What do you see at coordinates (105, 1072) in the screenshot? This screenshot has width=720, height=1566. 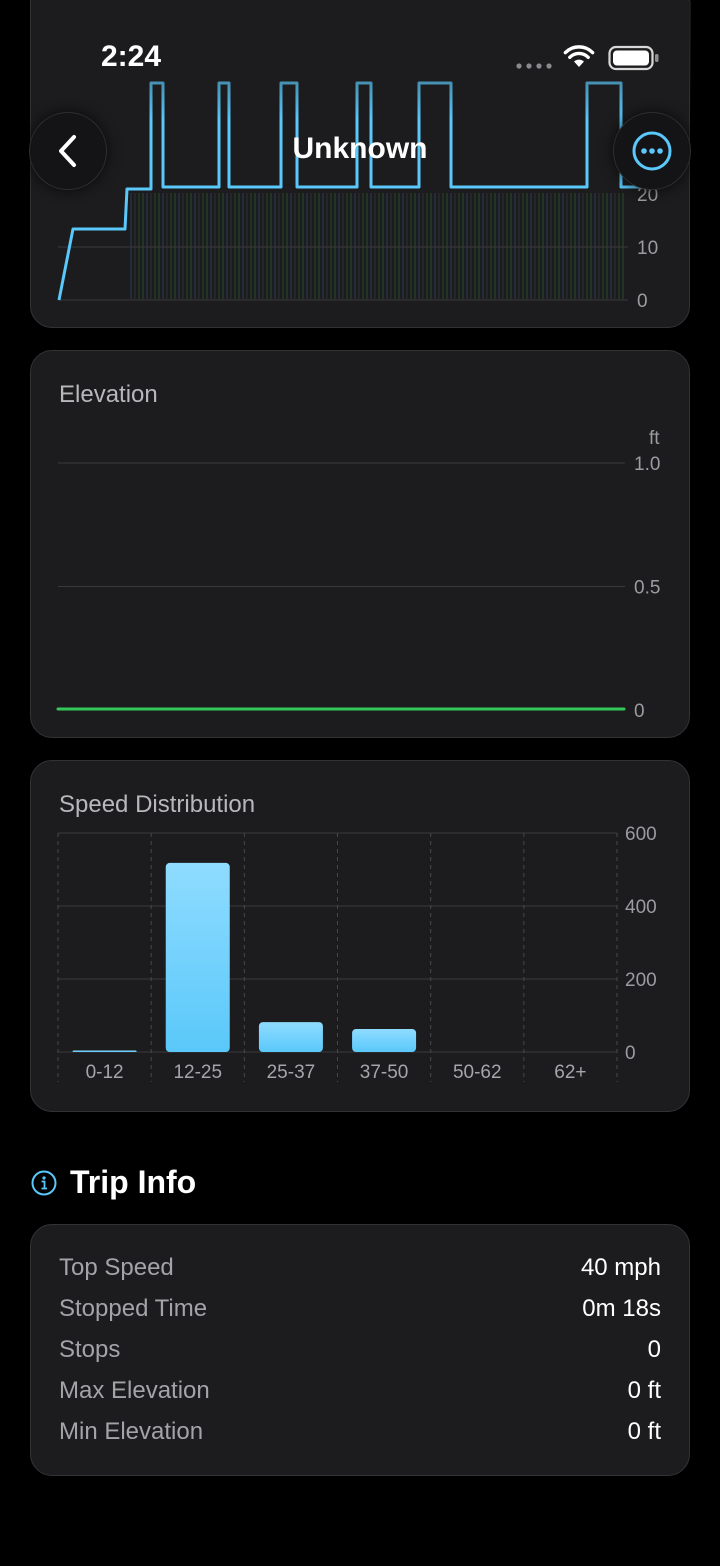 I see `x-tick-label: 0-12` at bounding box center [105, 1072].